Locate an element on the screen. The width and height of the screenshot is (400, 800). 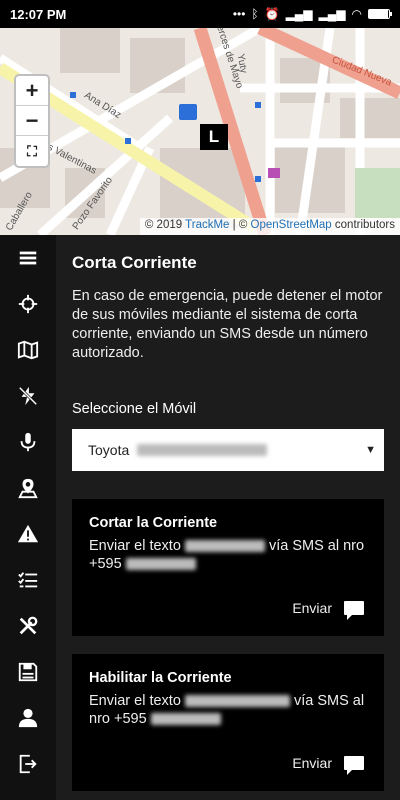
sidebar-item-menu is located at coordinates (28, 258).